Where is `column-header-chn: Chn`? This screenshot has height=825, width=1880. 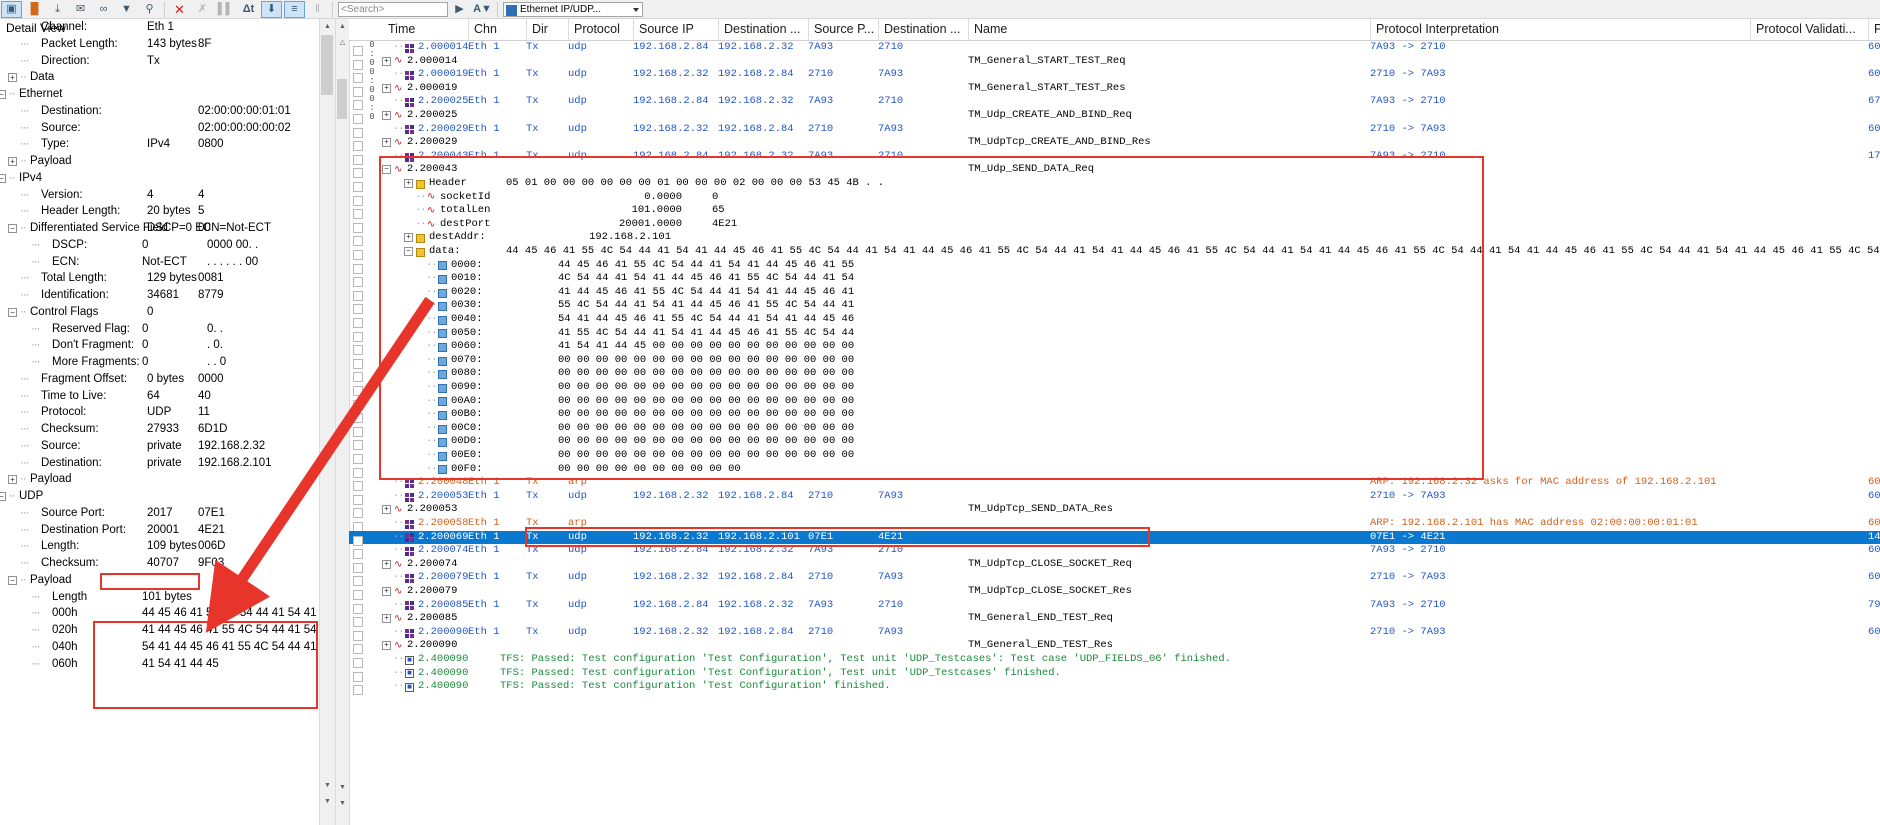
column-header-chn: Chn is located at coordinates (497, 29).